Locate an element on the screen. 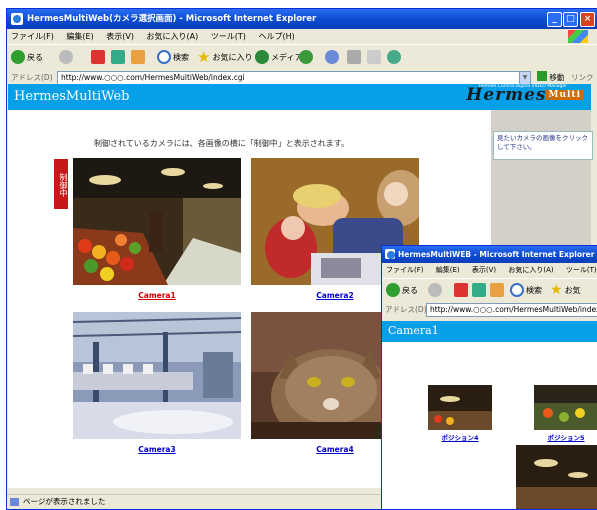 The height and width of the screenshot is (510, 597). popup-forward-button is located at coordinates (435, 290).